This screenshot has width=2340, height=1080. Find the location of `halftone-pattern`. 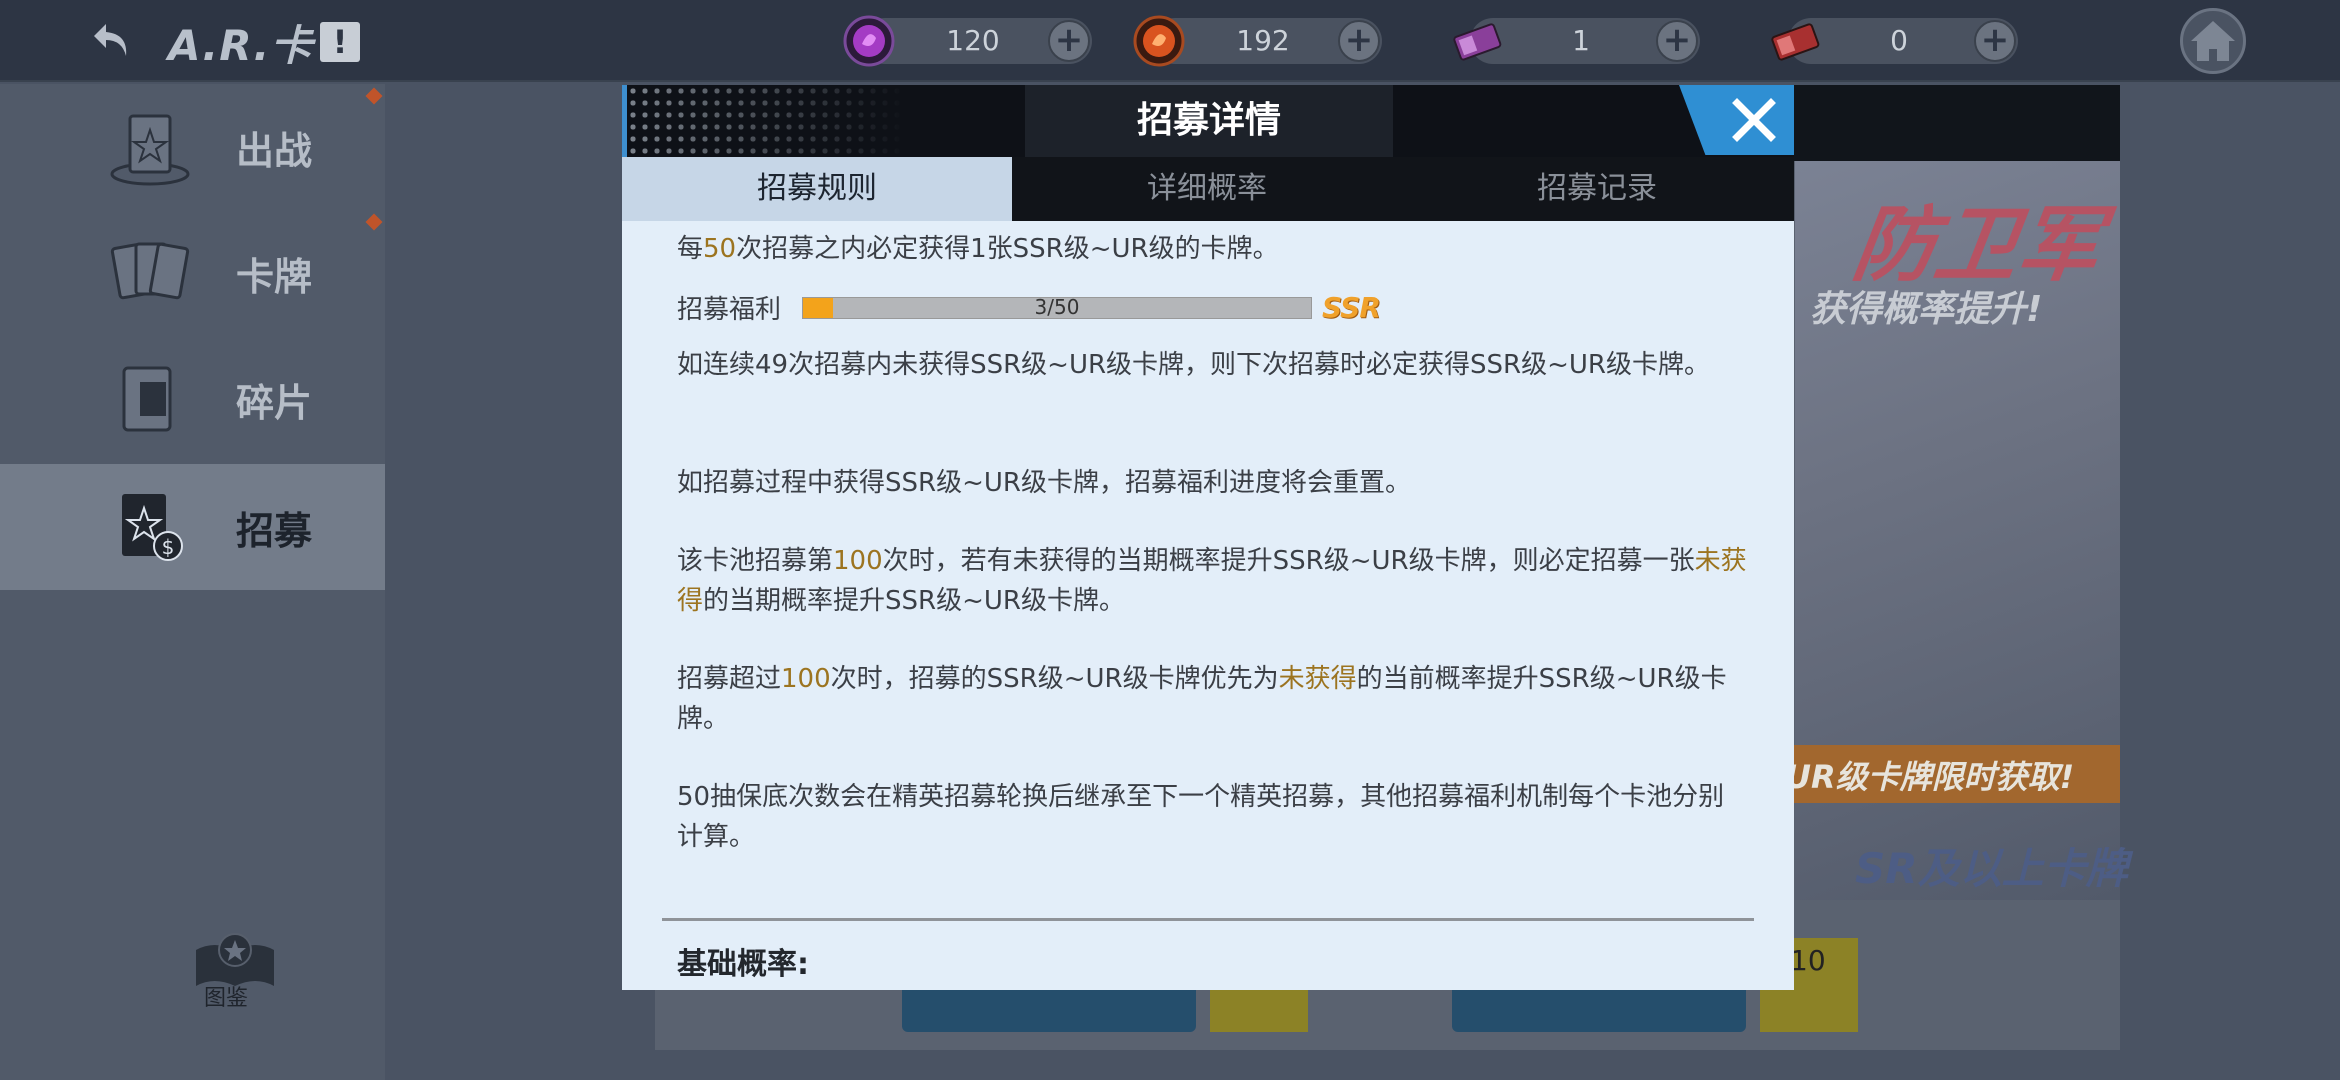

halftone-pattern is located at coordinates (767, 121).